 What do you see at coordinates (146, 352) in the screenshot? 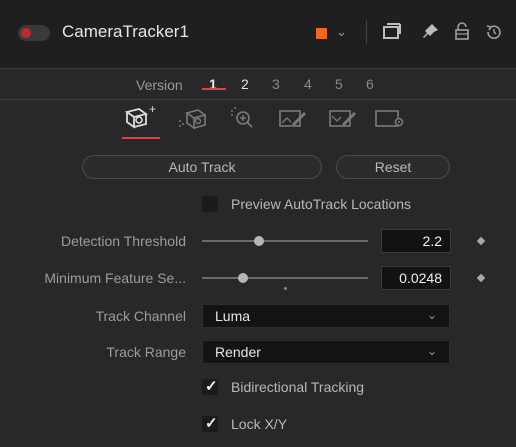
I see `track-range-label: Track Range` at bounding box center [146, 352].